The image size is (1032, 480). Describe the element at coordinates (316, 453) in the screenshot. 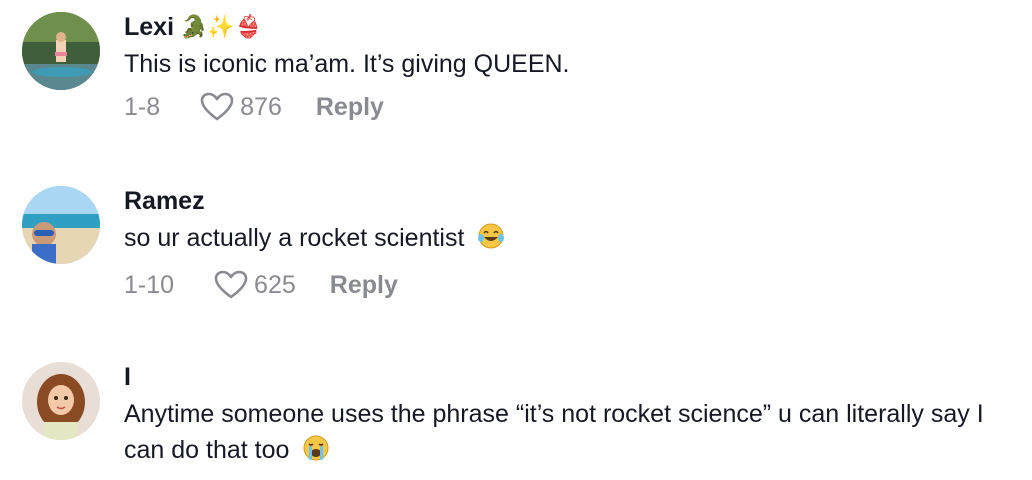

I see `crying-icon` at that location.